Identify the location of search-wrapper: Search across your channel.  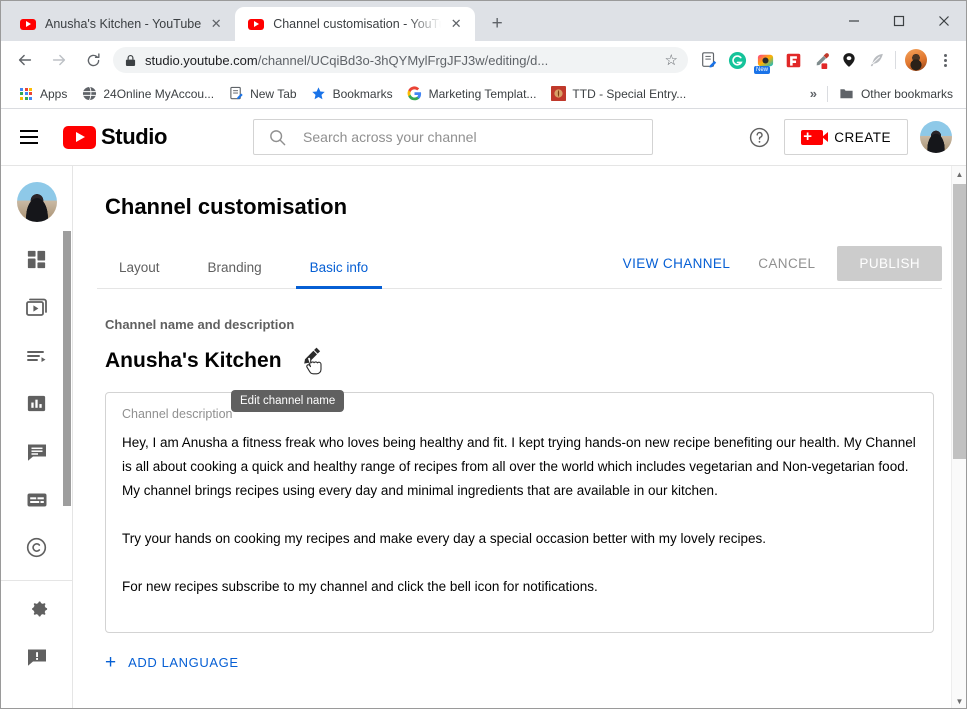
(453, 137).